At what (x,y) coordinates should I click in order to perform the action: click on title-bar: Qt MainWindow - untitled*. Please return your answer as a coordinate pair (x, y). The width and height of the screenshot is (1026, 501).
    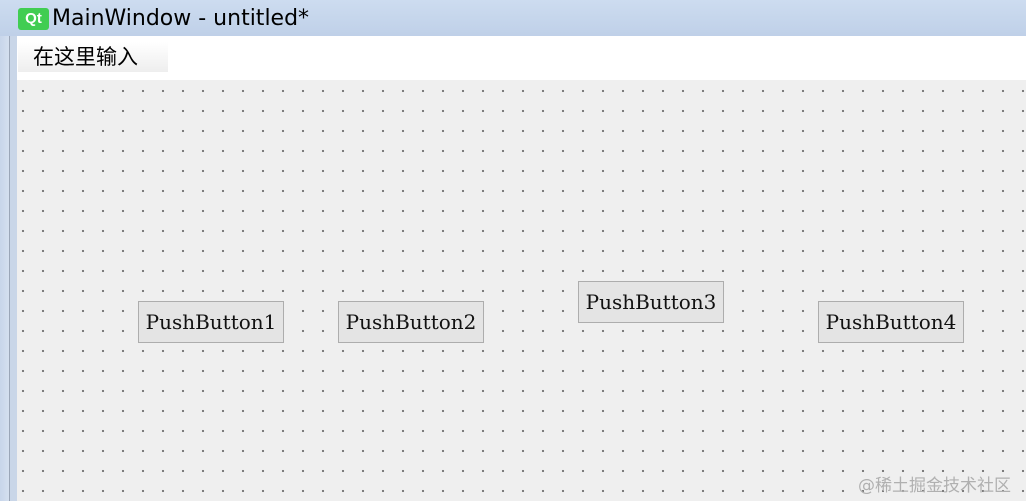
    Looking at the image, I should click on (513, 18).